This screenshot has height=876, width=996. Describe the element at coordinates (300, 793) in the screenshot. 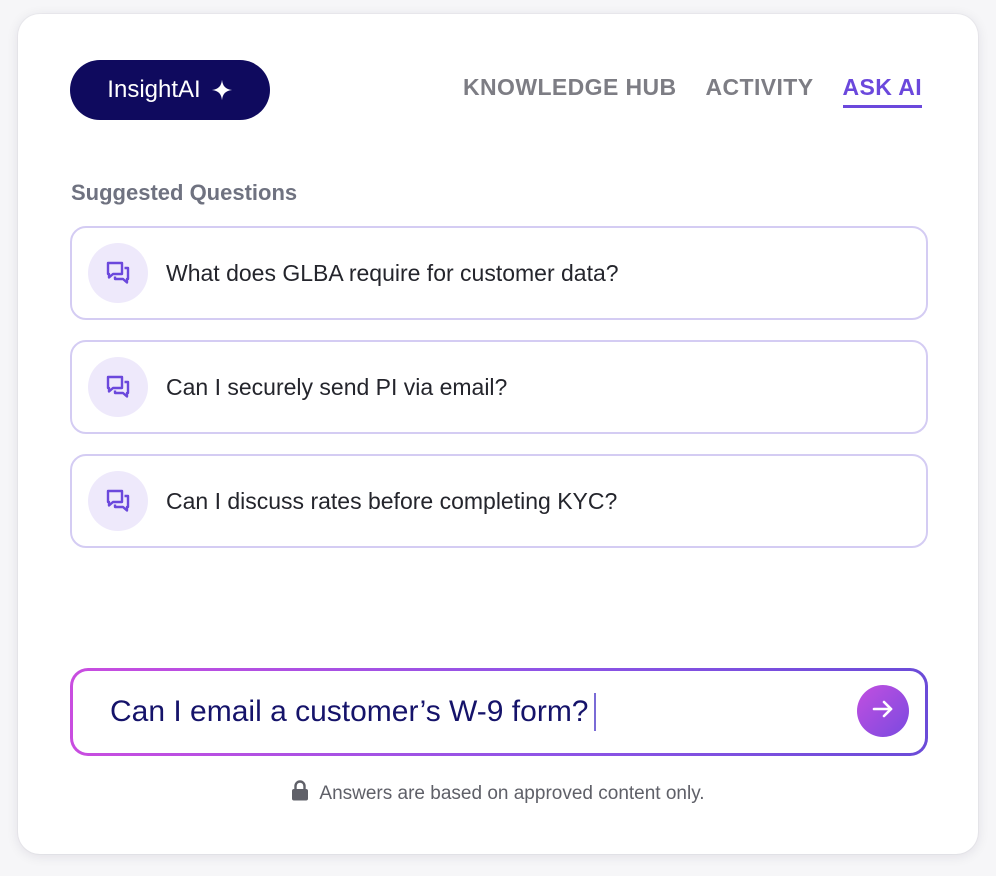

I see `lock-icon` at that location.